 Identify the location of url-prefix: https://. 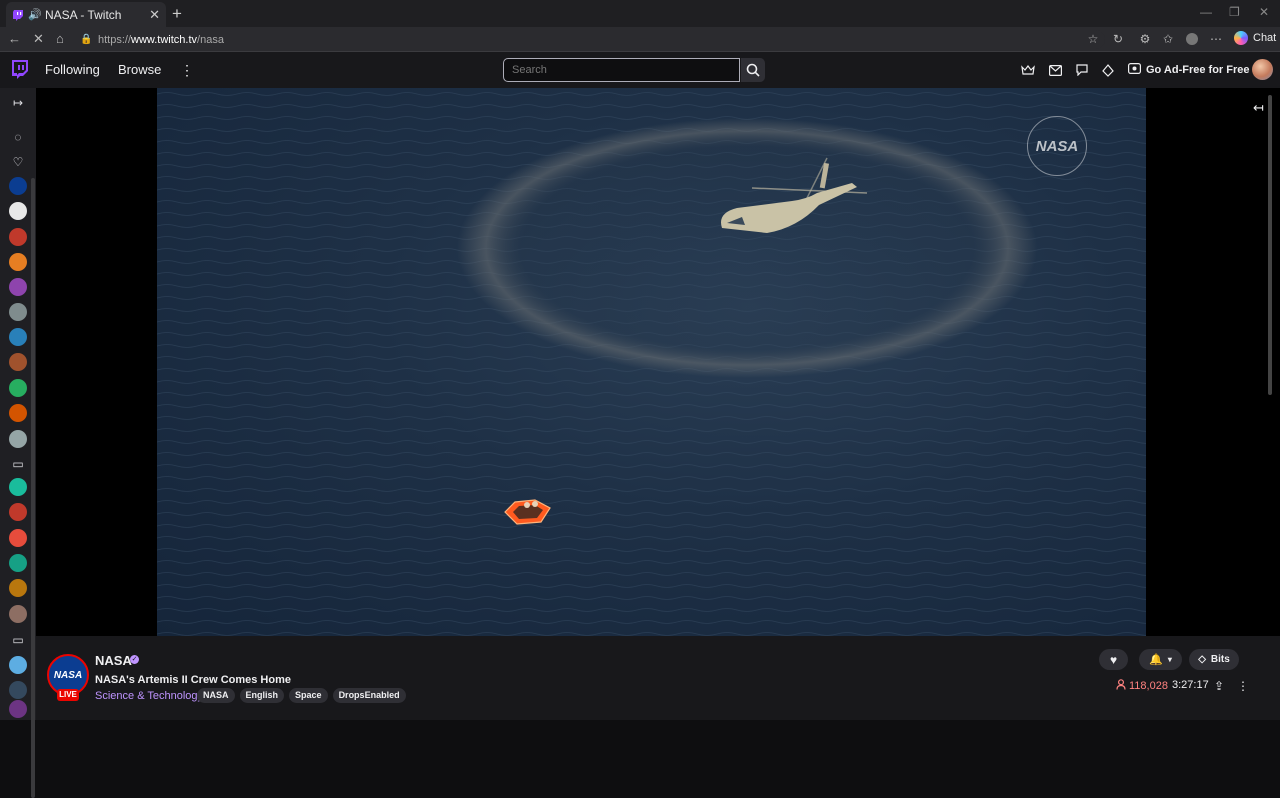
(115, 39).